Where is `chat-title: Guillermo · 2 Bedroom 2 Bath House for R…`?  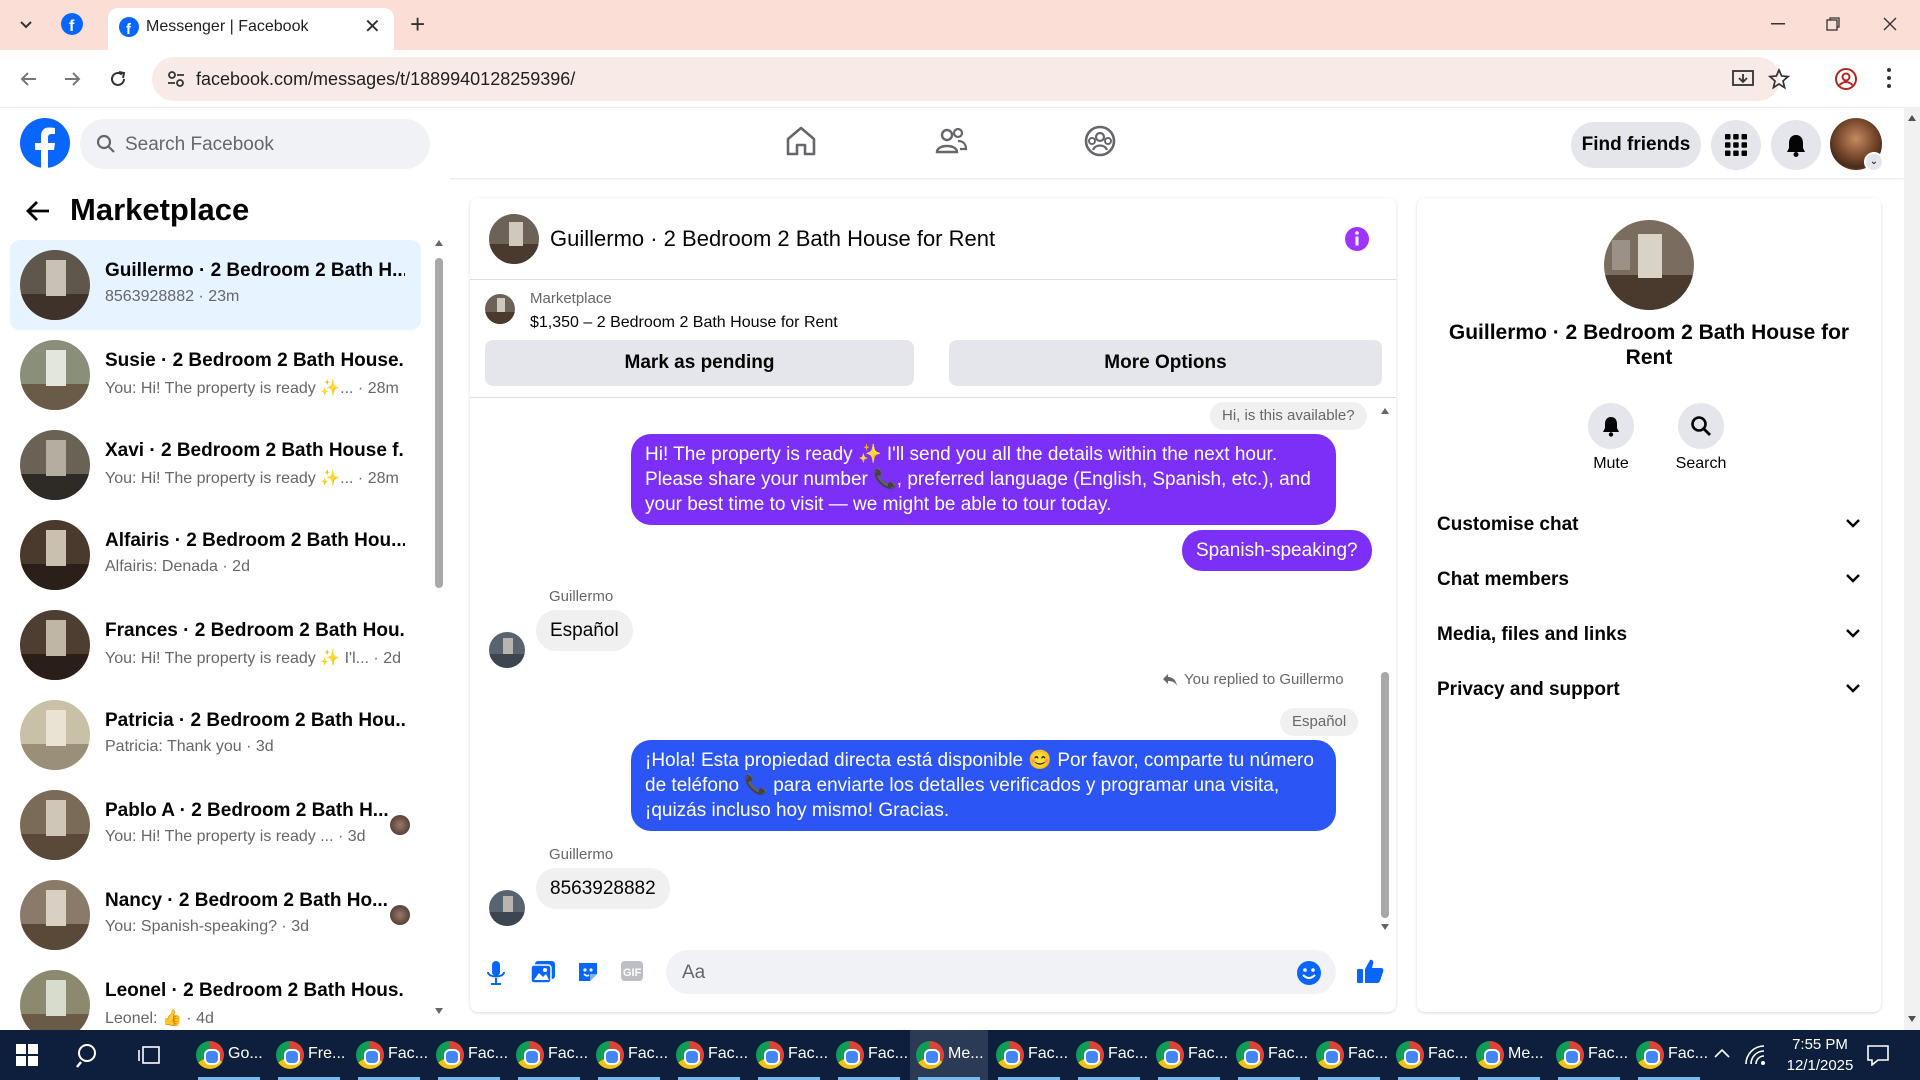
chat-title: Guillermo · 2 Bedroom 2 Bath House for R… is located at coordinates (772, 239).